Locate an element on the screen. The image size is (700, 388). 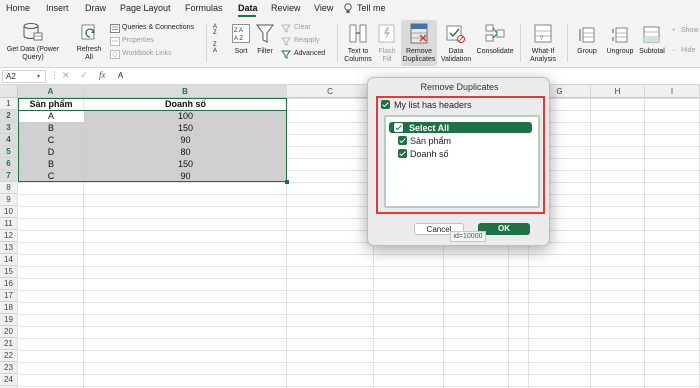
insert-function-button: fx is located at coordinates (102, 75).